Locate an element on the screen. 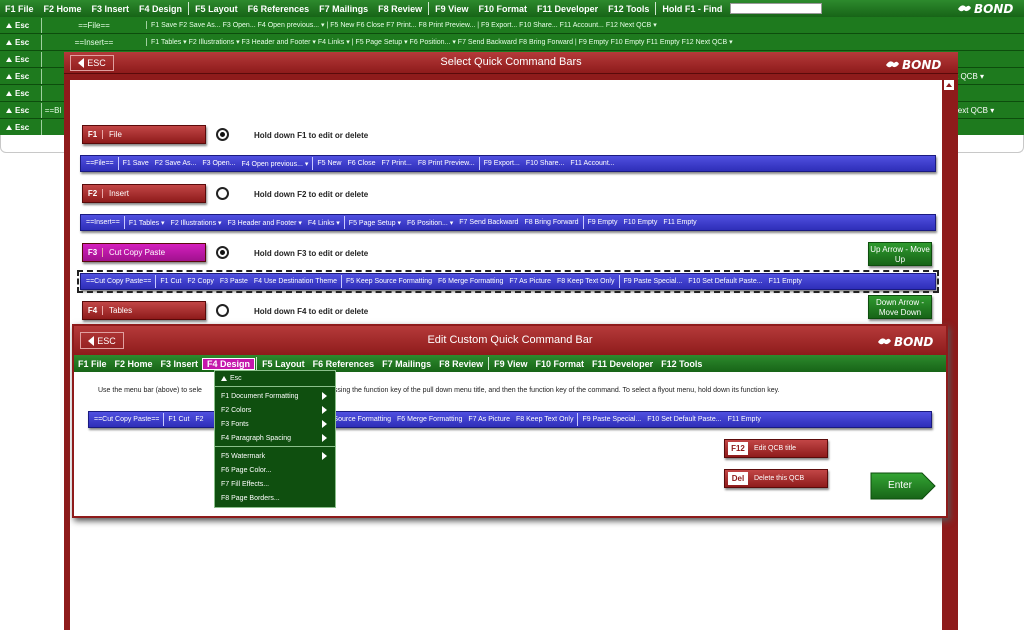 Image resolution: width=1024 pixels, height=630 pixels. qcb-file-button: F1 File is located at coordinates (144, 134).